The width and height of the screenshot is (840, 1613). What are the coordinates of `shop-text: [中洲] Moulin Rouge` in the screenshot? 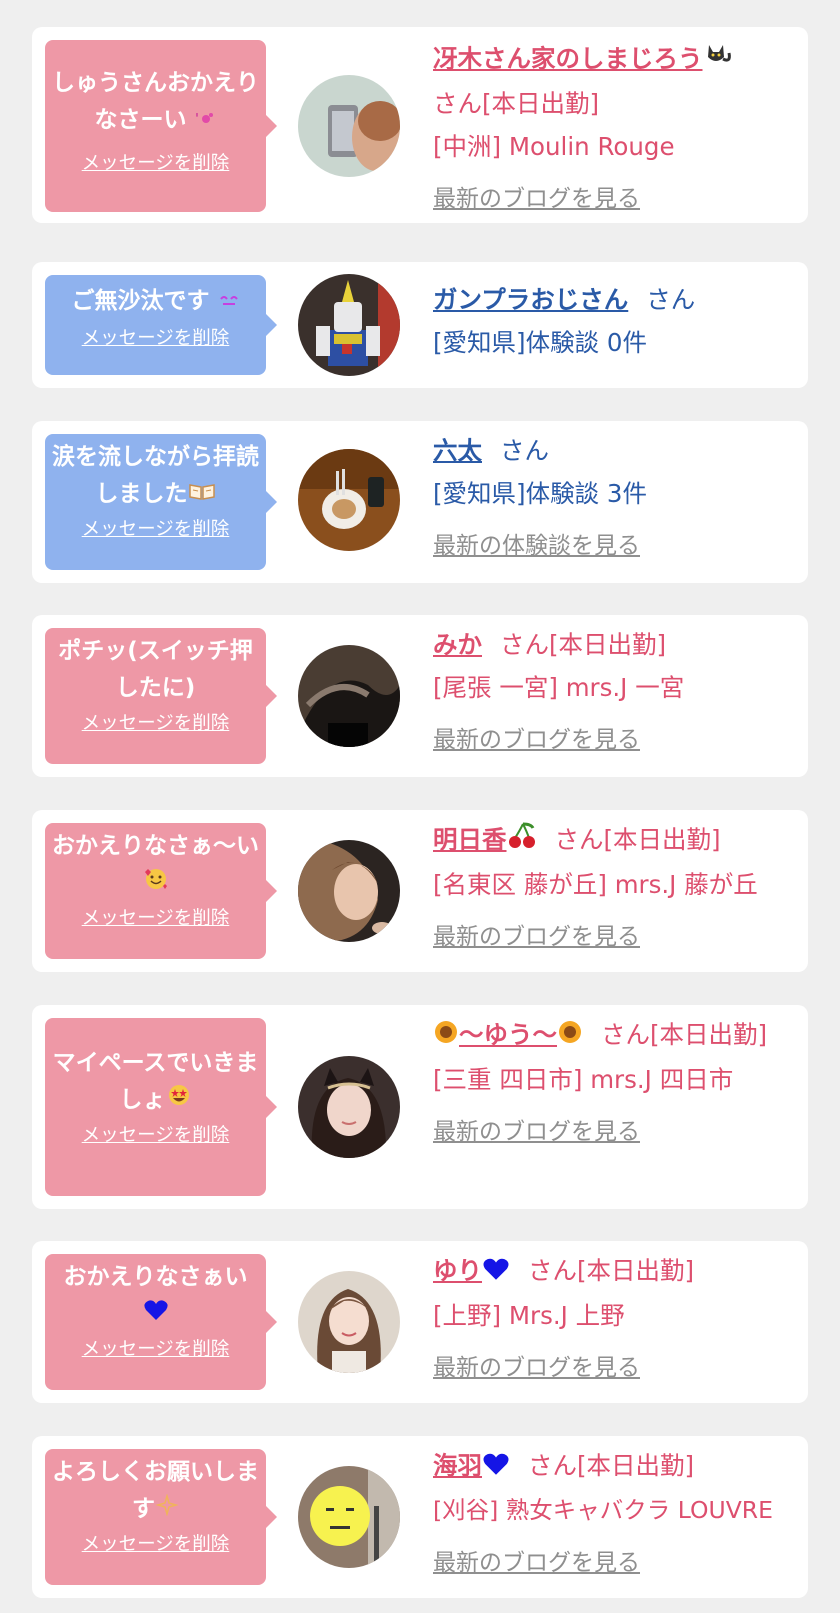 It's located at (554, 146).